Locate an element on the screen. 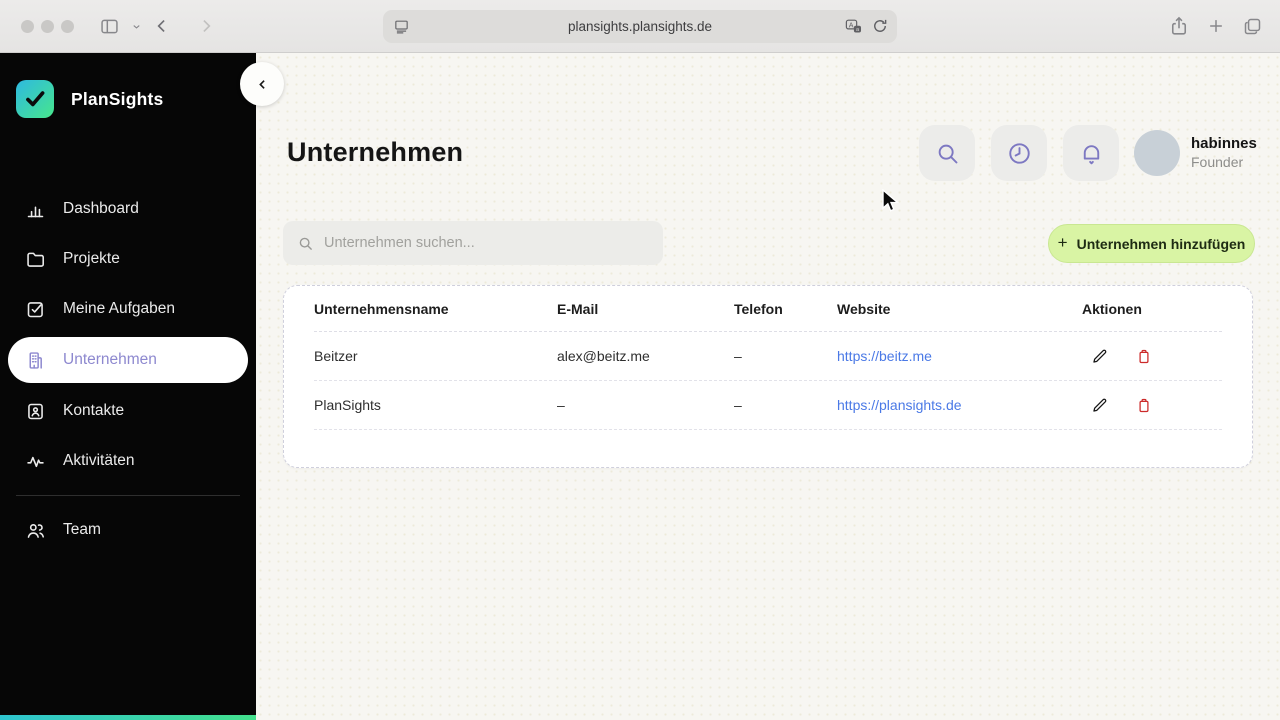 Image resolution: width=1280 pixels, height=720 pixels. url-text: plansights.plansights.de is located at coordinates (640, 26).